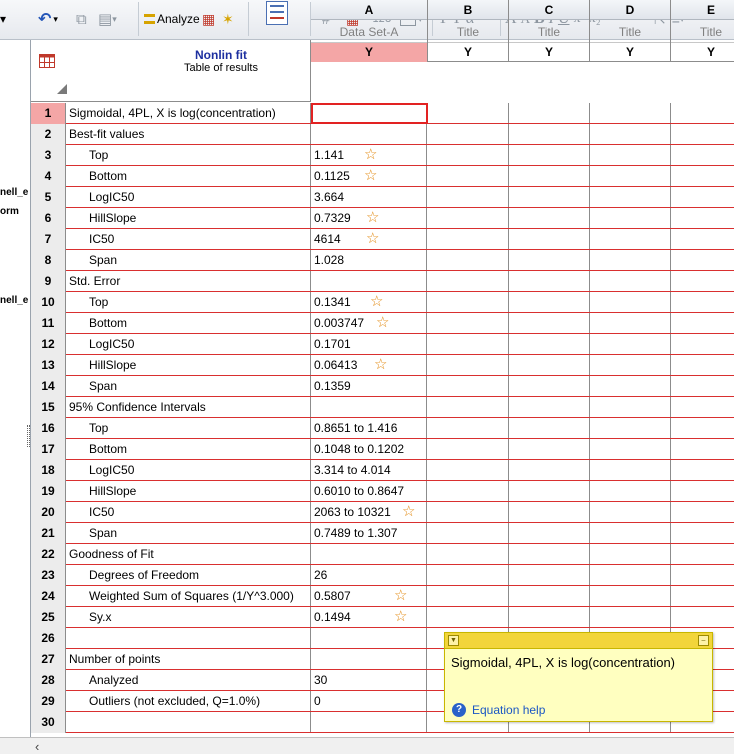  I want to click on row-number: 1, so click(48, 113).